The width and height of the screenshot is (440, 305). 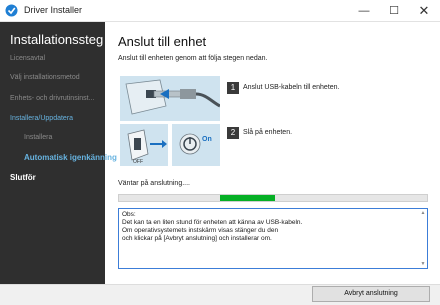 What do you see at coordinates (42, 118) in the screenshot?
I see `step-install-update: Installera/Uppdatera` at bounding box center [42, 118].